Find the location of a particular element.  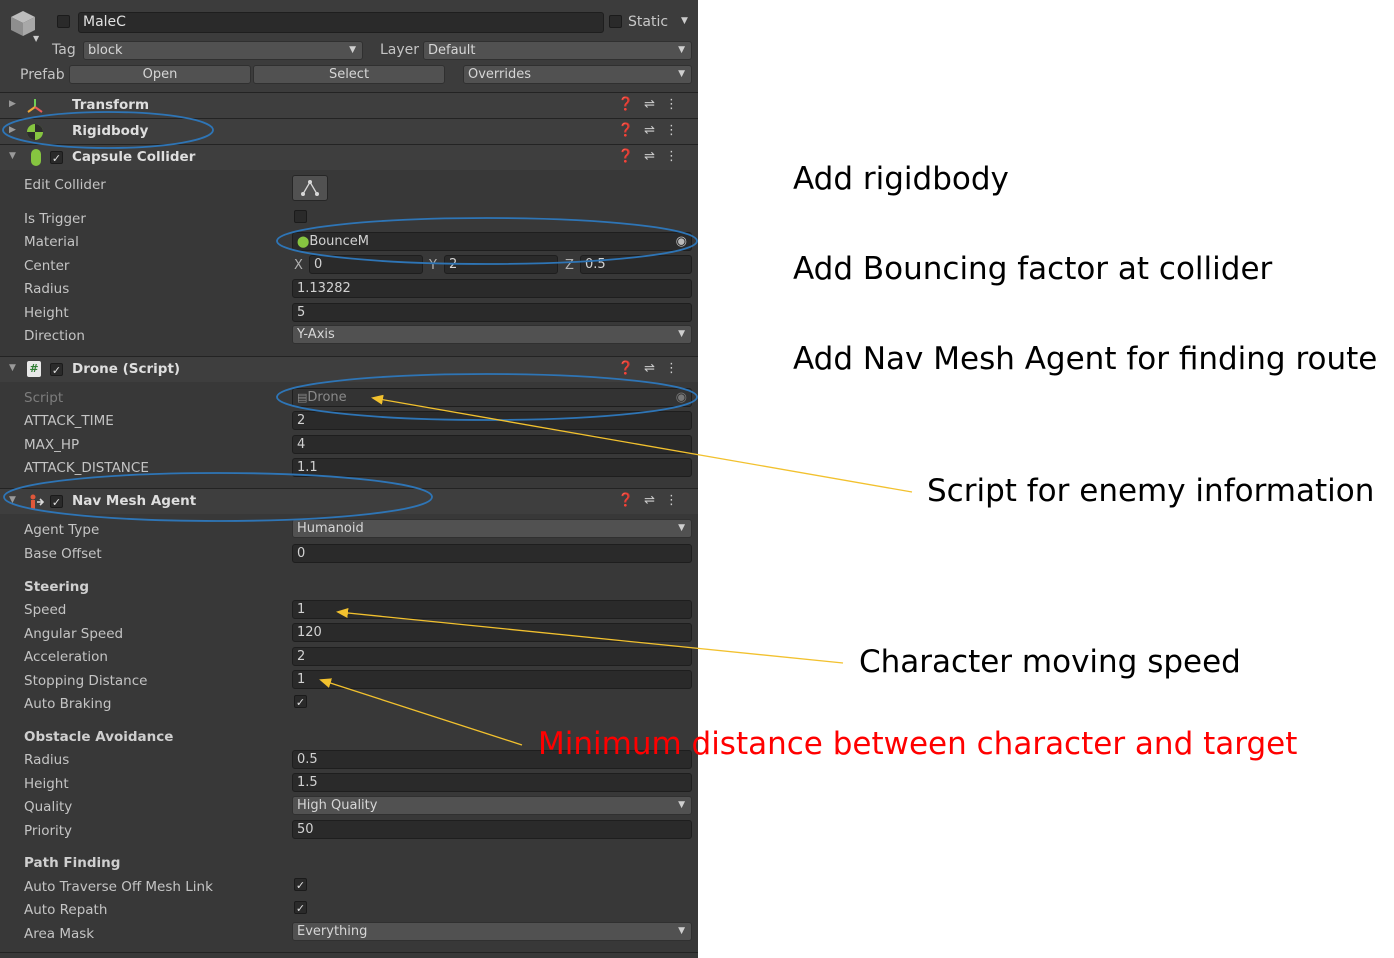

script-file-icon: ▤ is located at coordinates (302, 397).